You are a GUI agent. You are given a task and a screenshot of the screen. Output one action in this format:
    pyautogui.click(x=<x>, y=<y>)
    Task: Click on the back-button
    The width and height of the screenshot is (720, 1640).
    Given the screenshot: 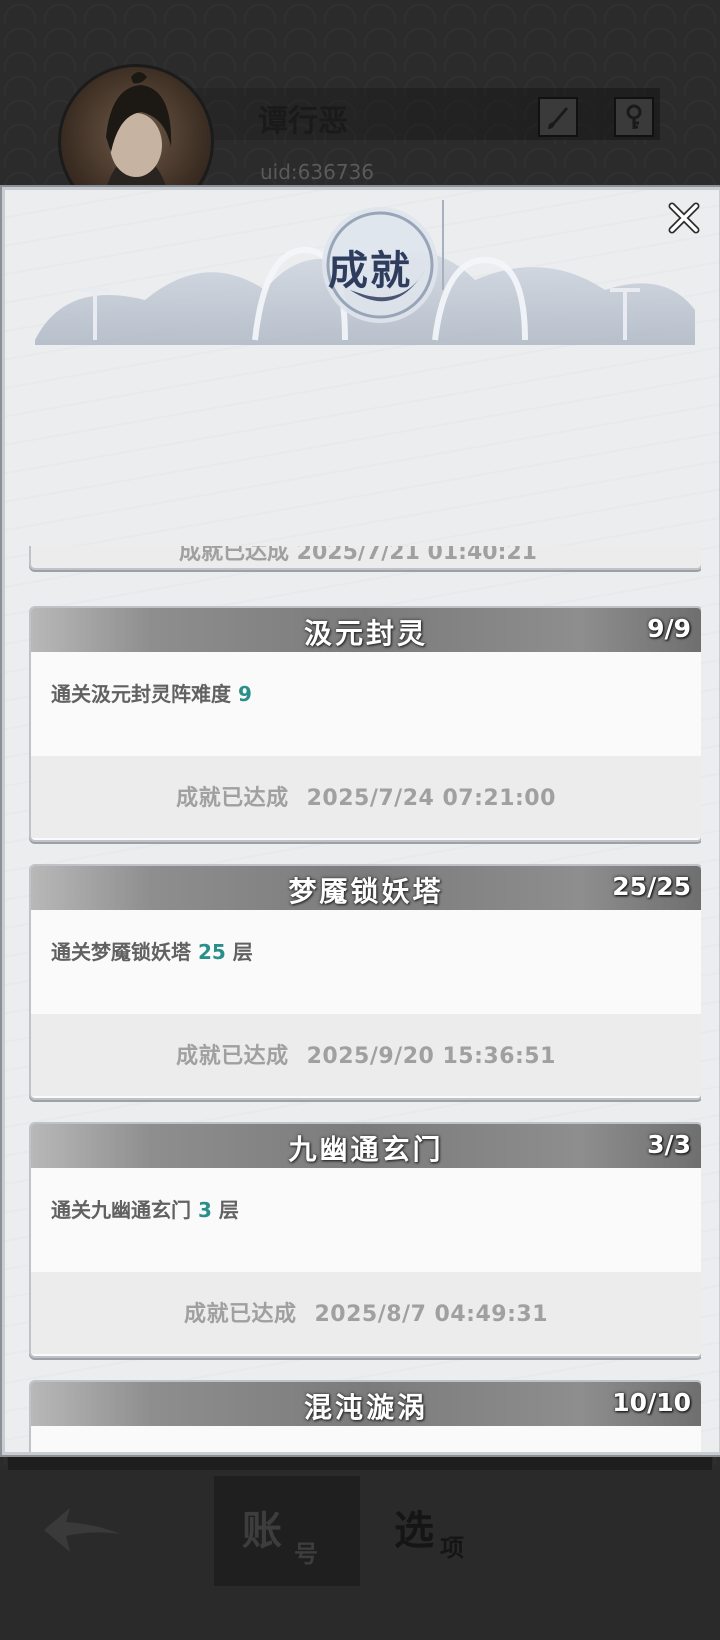 What is the action you would take?
    pyautogui.click(x=81, y=1530)
    